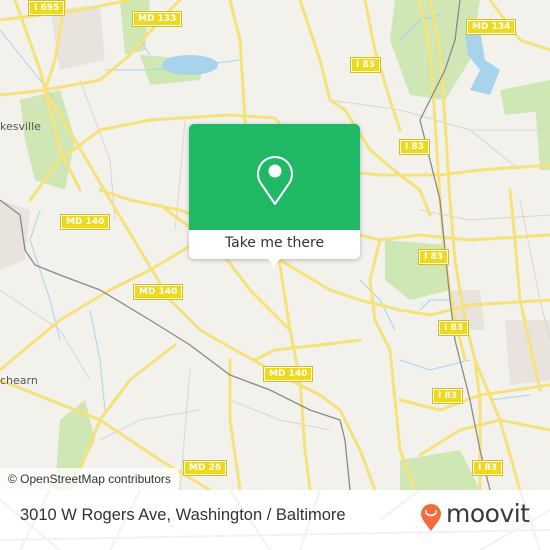  What do you see at coordinates (20, 126) in the screenshot?
I see `place-label-pikesville: kesville` at bounding box center [20, 126].